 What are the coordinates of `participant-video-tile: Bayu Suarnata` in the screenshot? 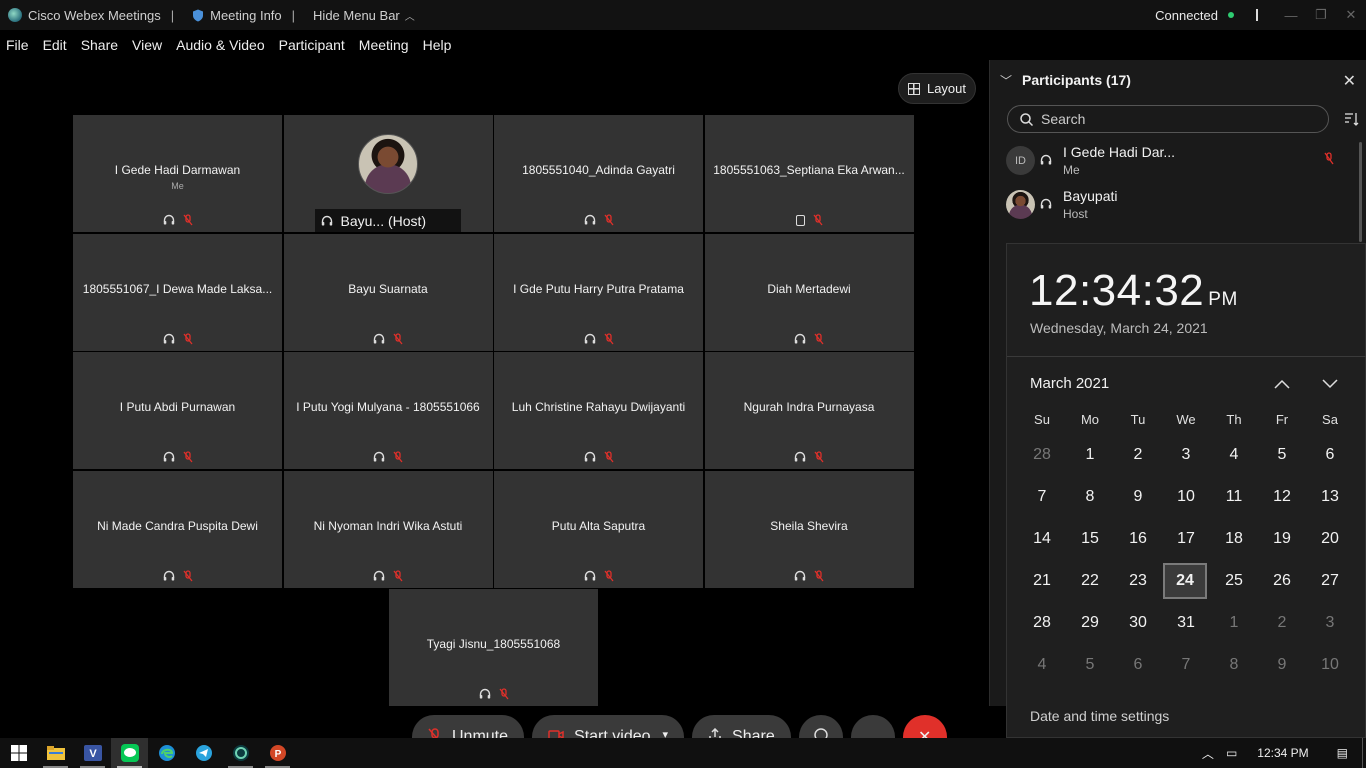 It's located at (388, 292).